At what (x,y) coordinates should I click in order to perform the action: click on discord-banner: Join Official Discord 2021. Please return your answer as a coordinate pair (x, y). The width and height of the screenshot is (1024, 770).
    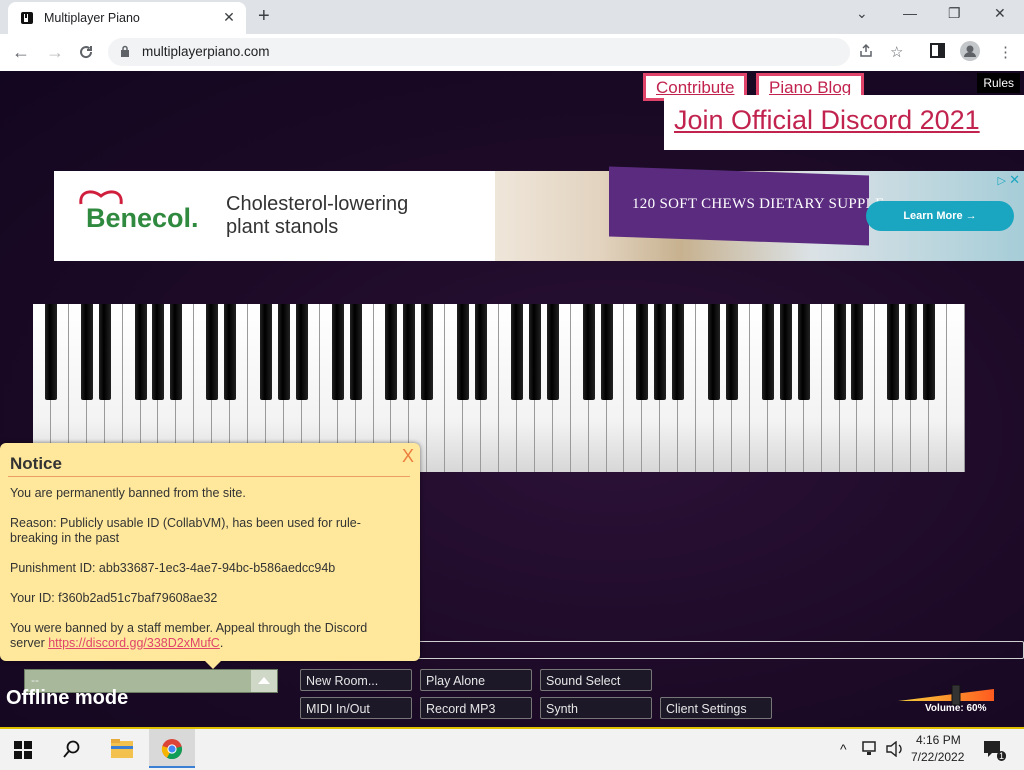
    Looking at the image, I should click on (844, 122).